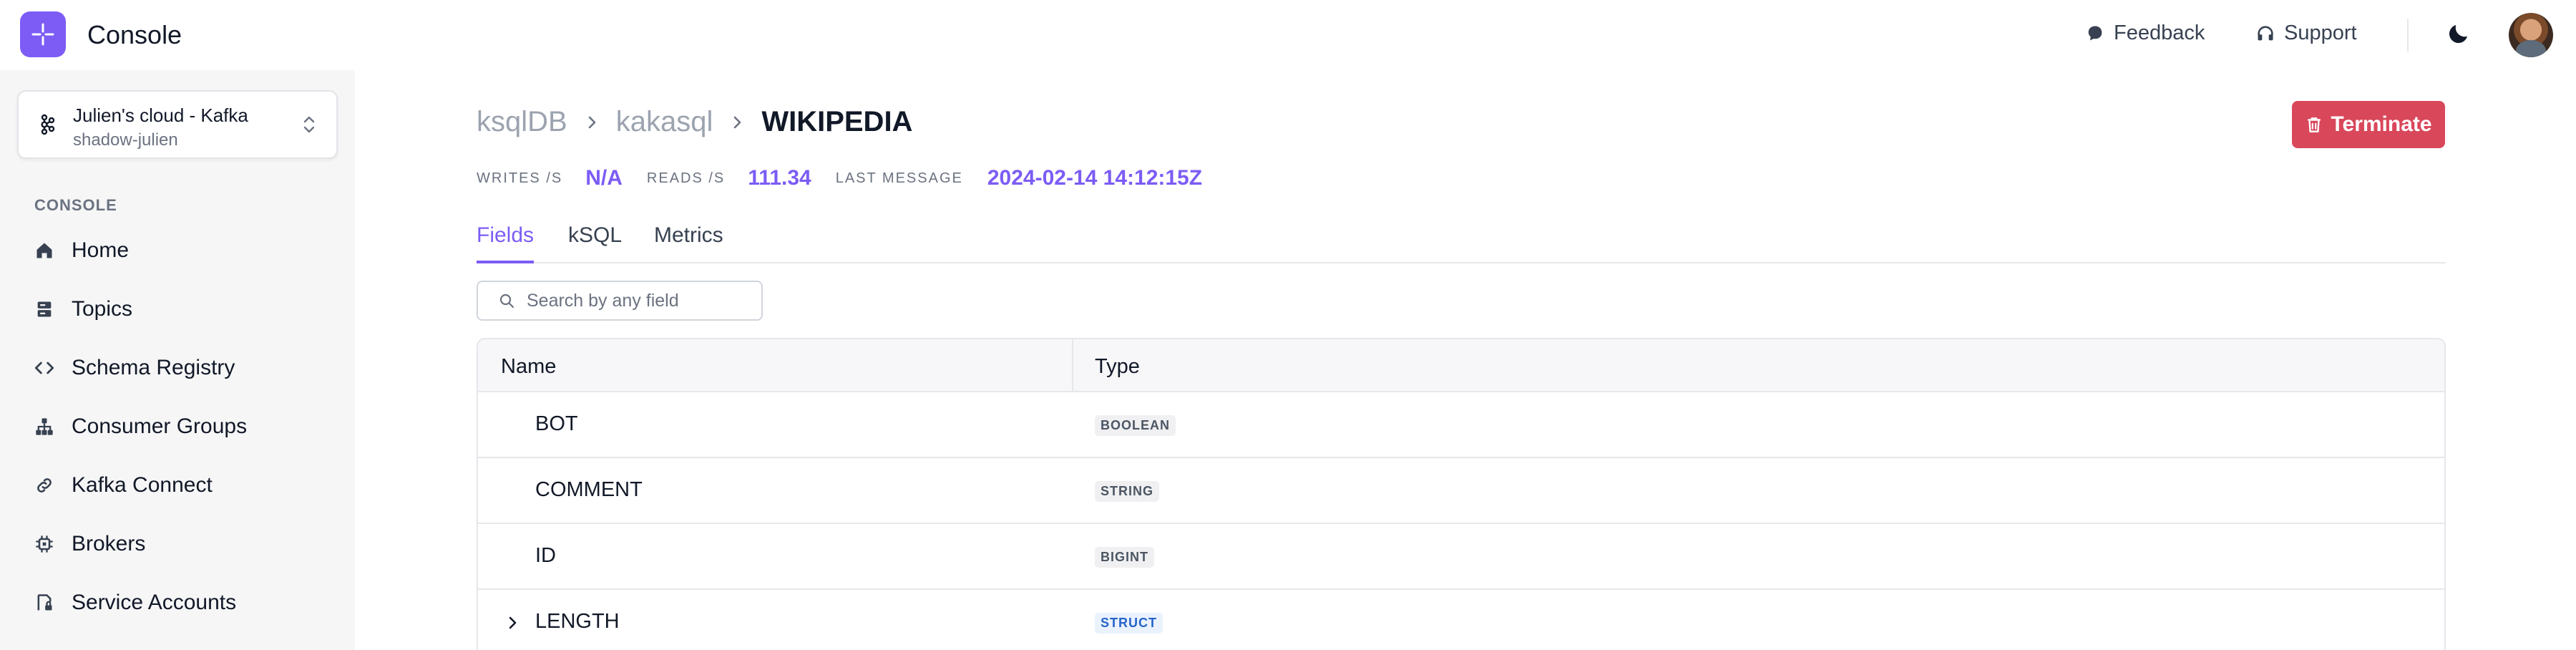 The image size is (2576, 650). What do you see at coordinates (44, 251) in the screenshot?
I see `home-icon` at bounding box center [44, 251].